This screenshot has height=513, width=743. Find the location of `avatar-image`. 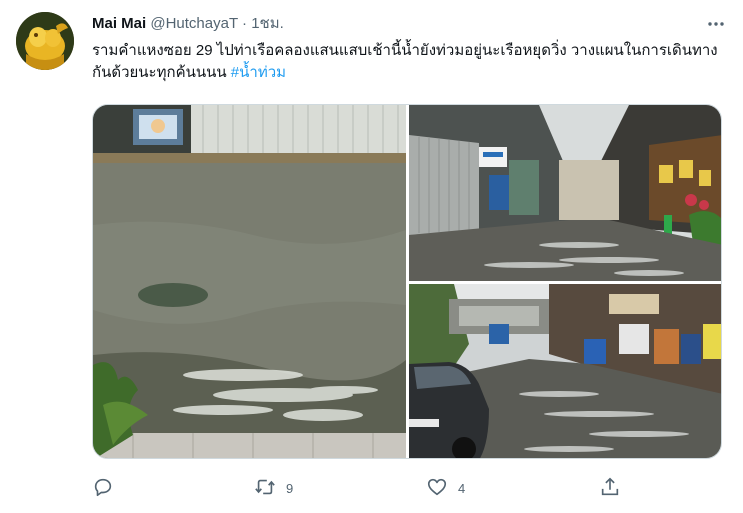

avatar-image is located at coordinates (45, 41).